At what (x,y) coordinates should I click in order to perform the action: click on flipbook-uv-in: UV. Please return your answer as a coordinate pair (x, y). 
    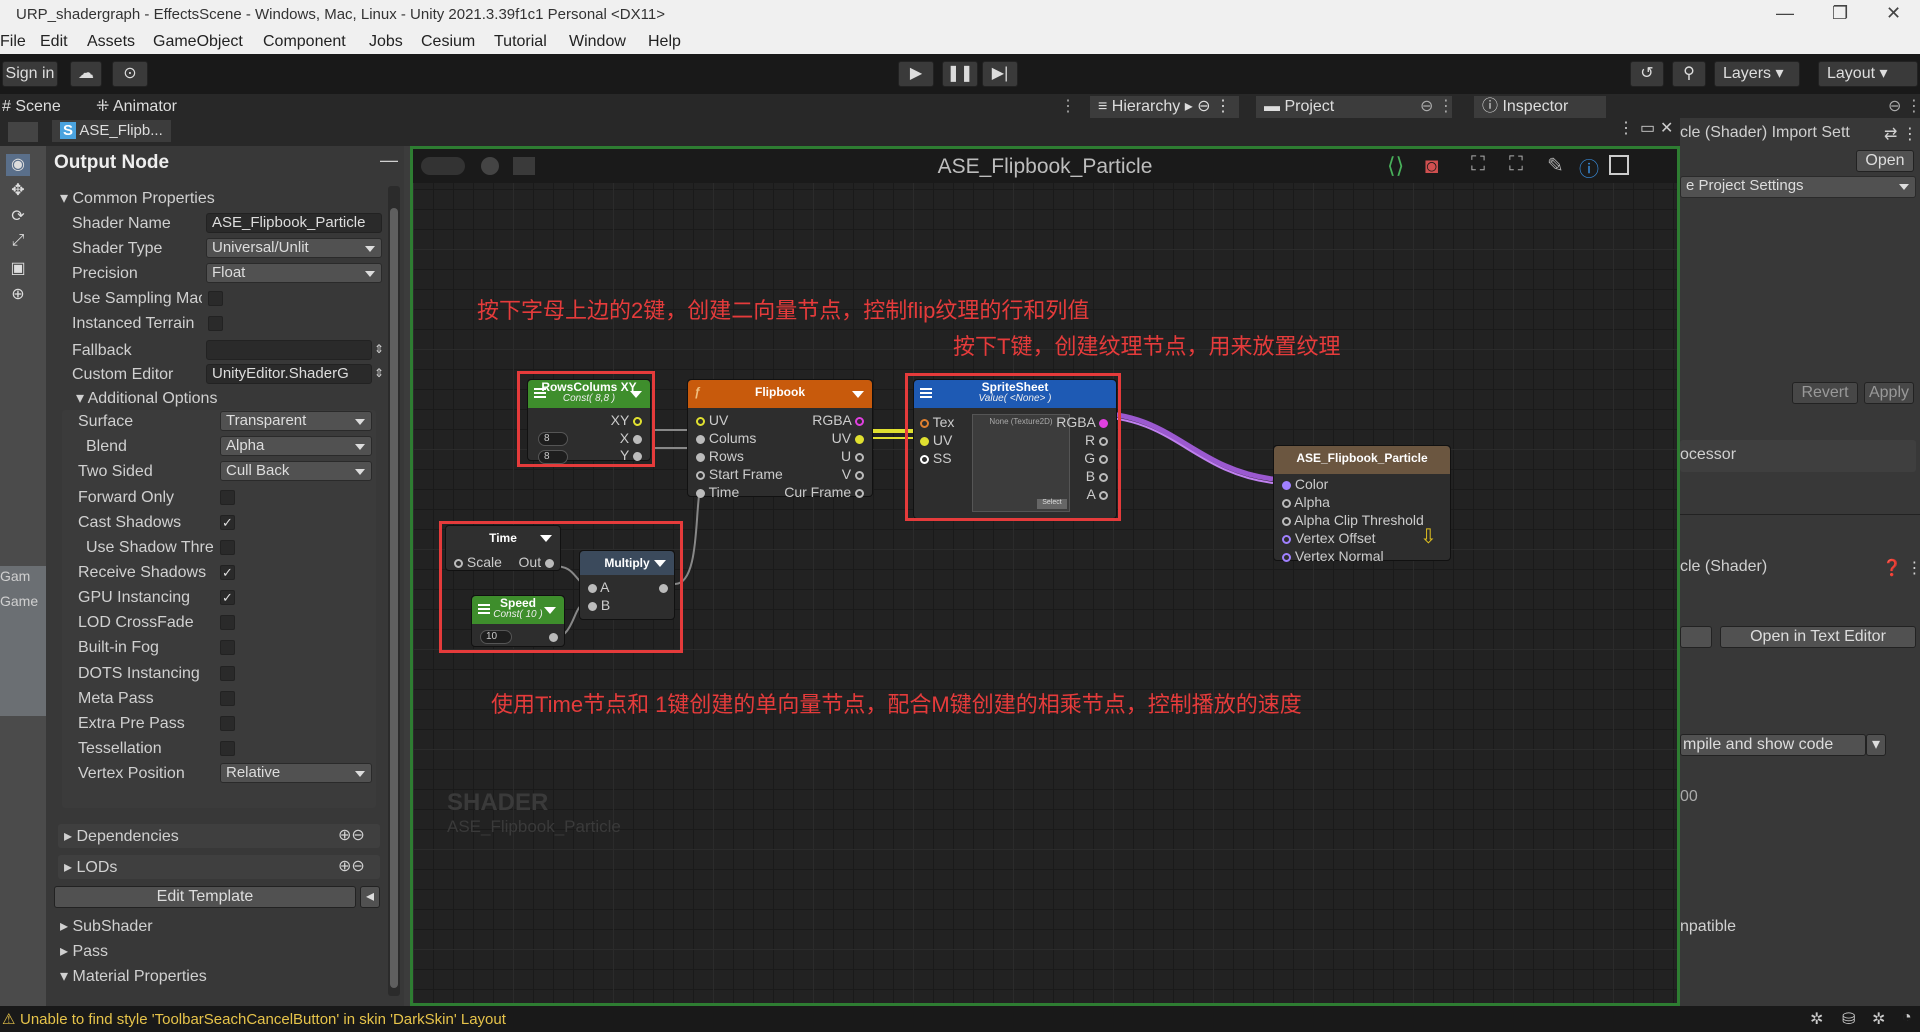
    Looking at the image, I should click on (712, 420).